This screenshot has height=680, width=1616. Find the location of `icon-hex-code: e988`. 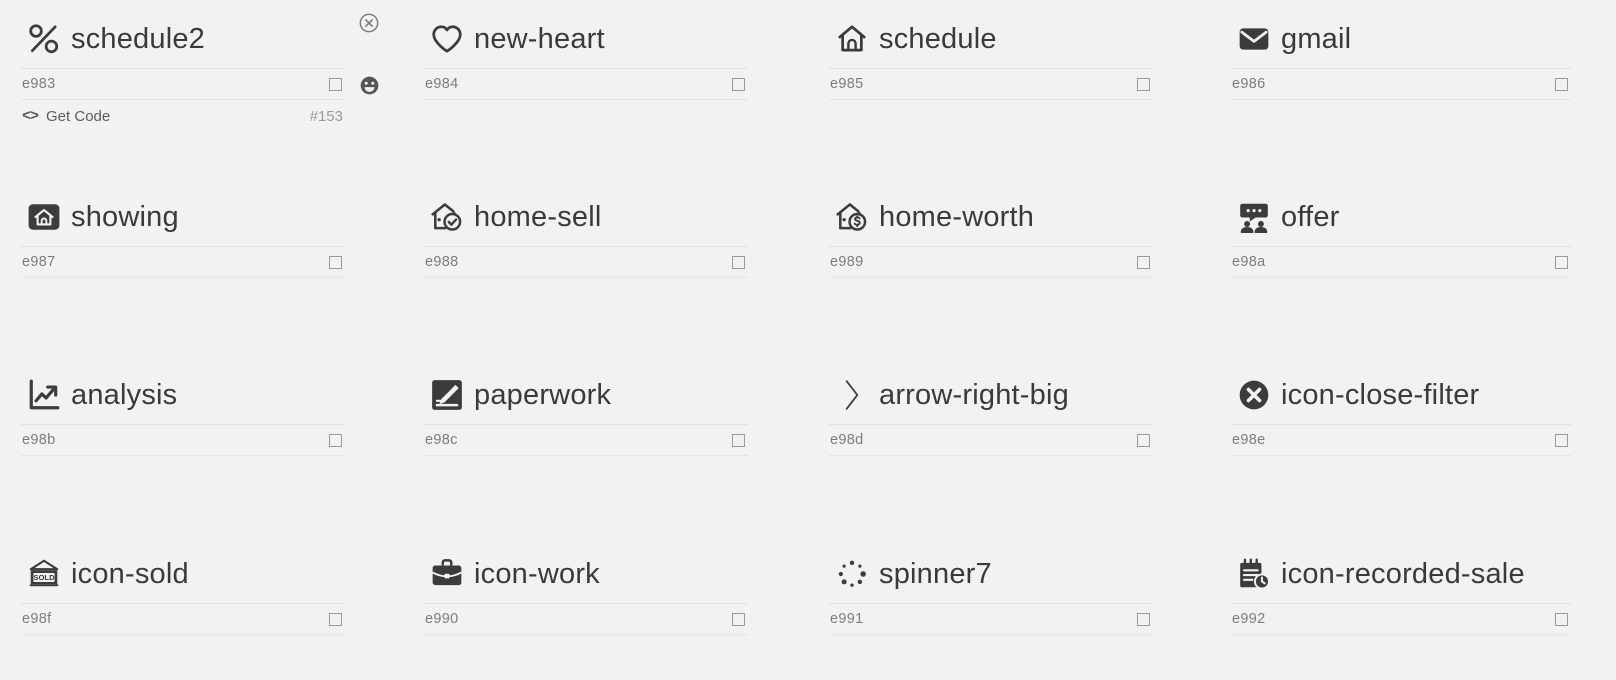

icon-hex-code: e988 is located at coordinates (441, 262).